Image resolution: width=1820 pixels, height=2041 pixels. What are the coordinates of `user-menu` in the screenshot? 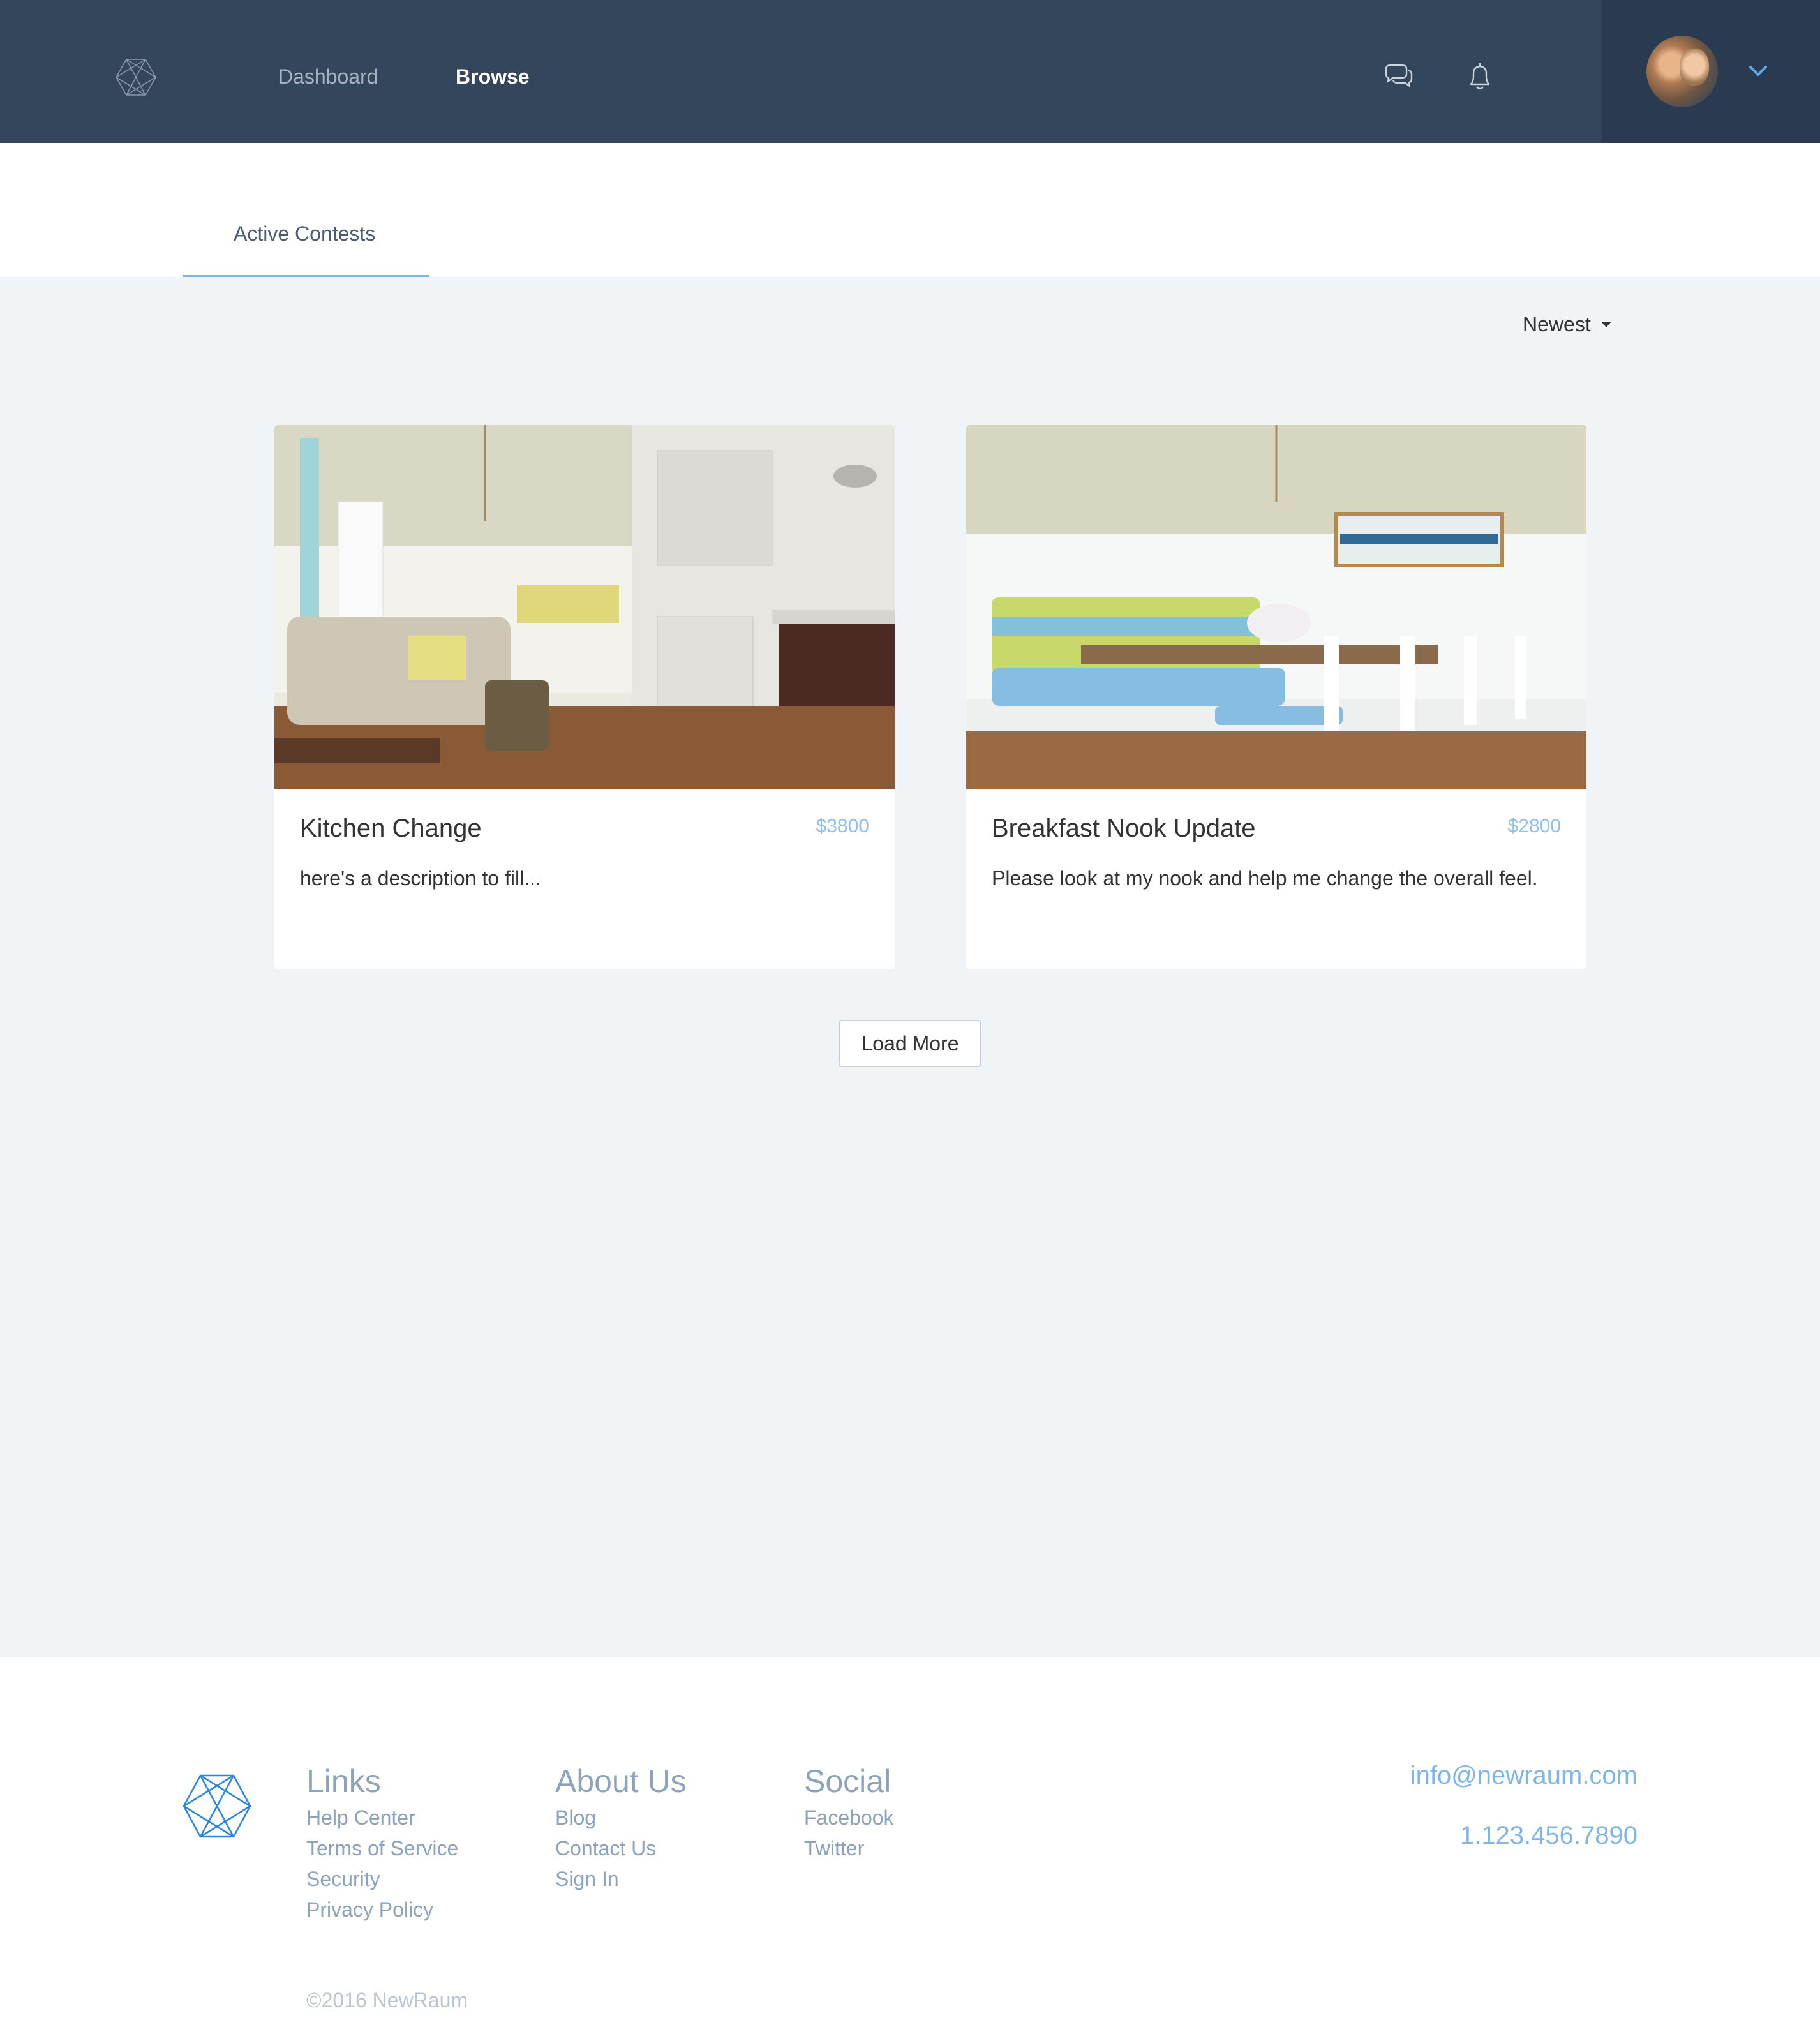 It's located at (1711, 71).